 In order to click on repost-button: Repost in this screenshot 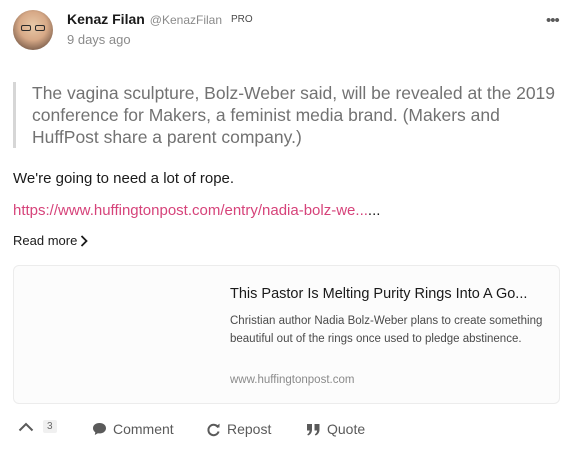, I will do `click(238, 429)`.